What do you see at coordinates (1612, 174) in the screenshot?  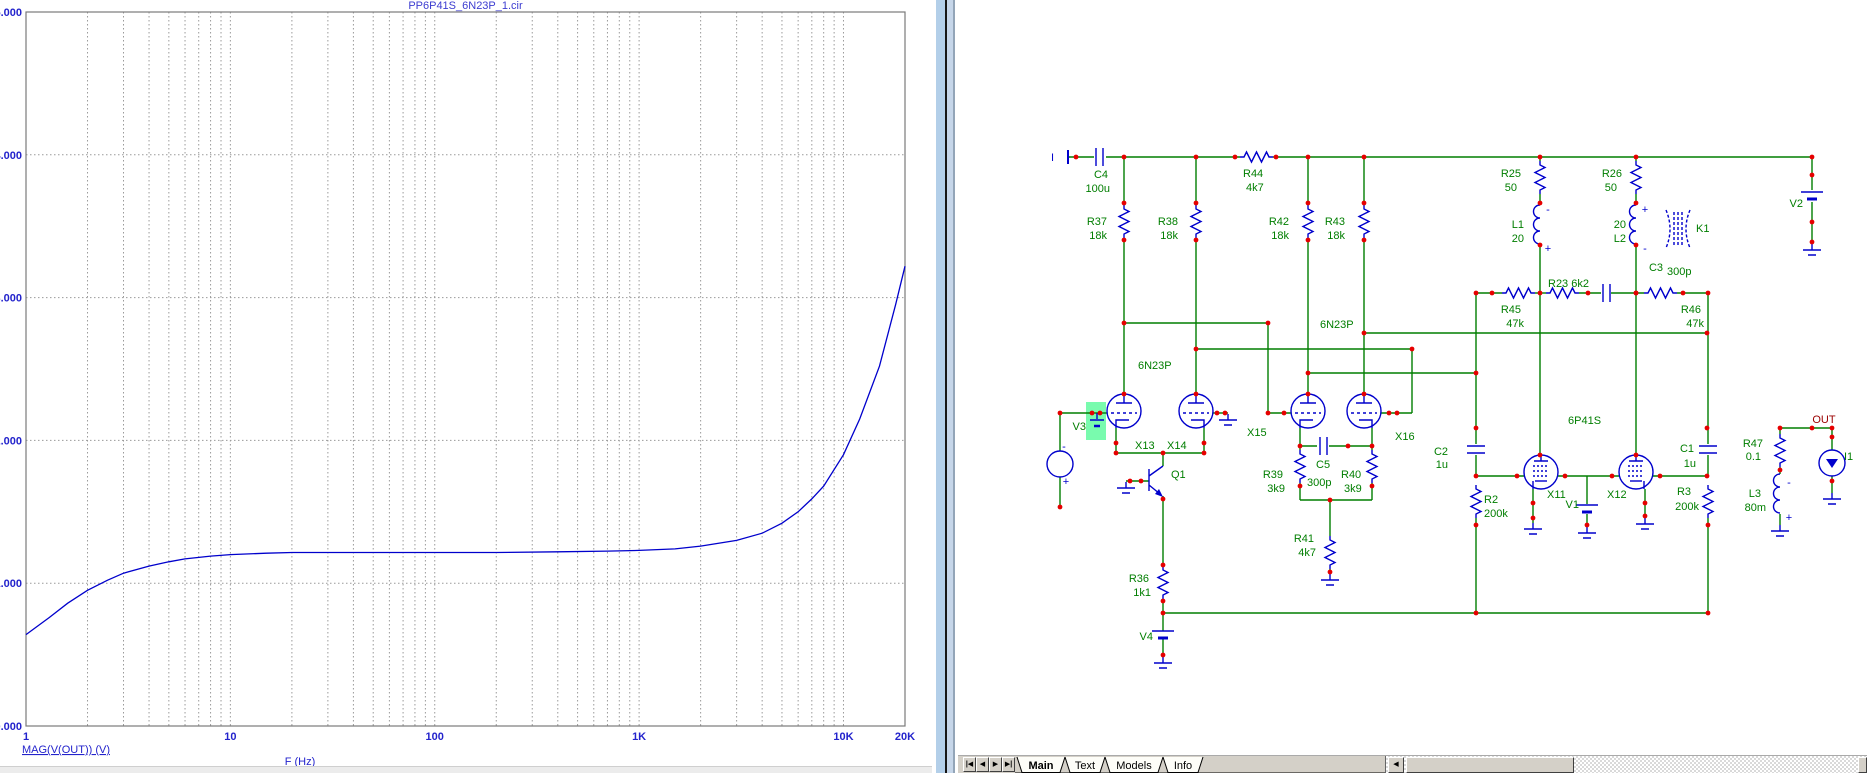 I see `component-label-R26-15: R26` at bounding box center [1612, 174].